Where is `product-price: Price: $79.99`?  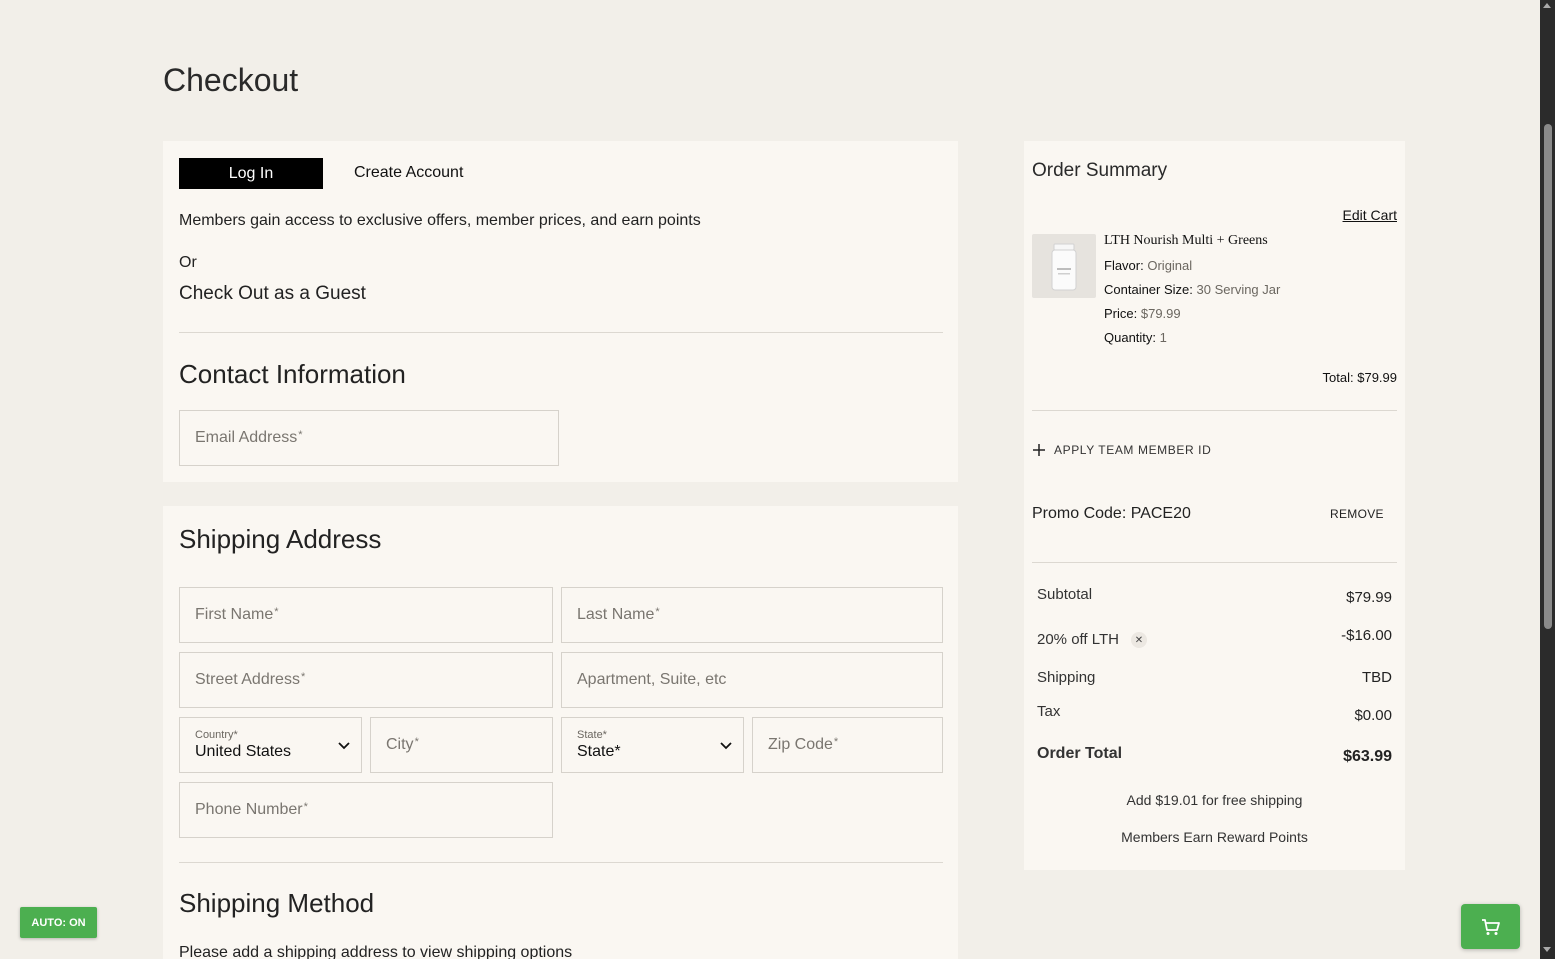
product-price: Price: $79.99 is located at coordinates (1142, 313).